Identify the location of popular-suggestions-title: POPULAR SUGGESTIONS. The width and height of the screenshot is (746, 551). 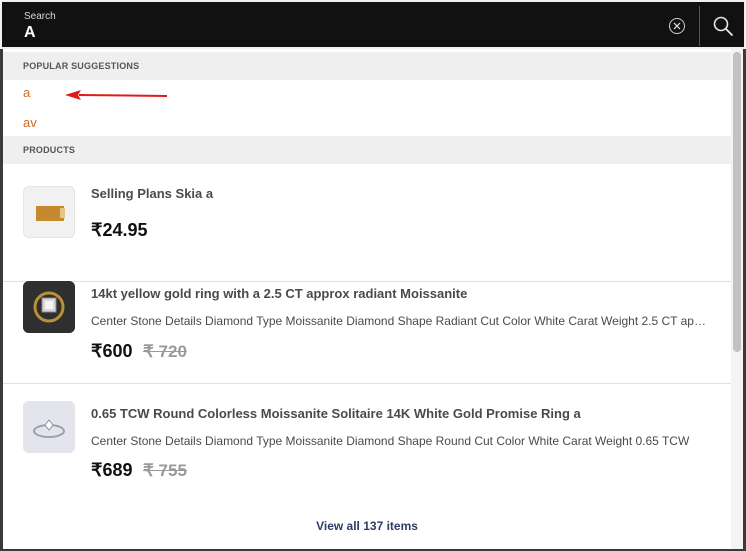
(81, 66).